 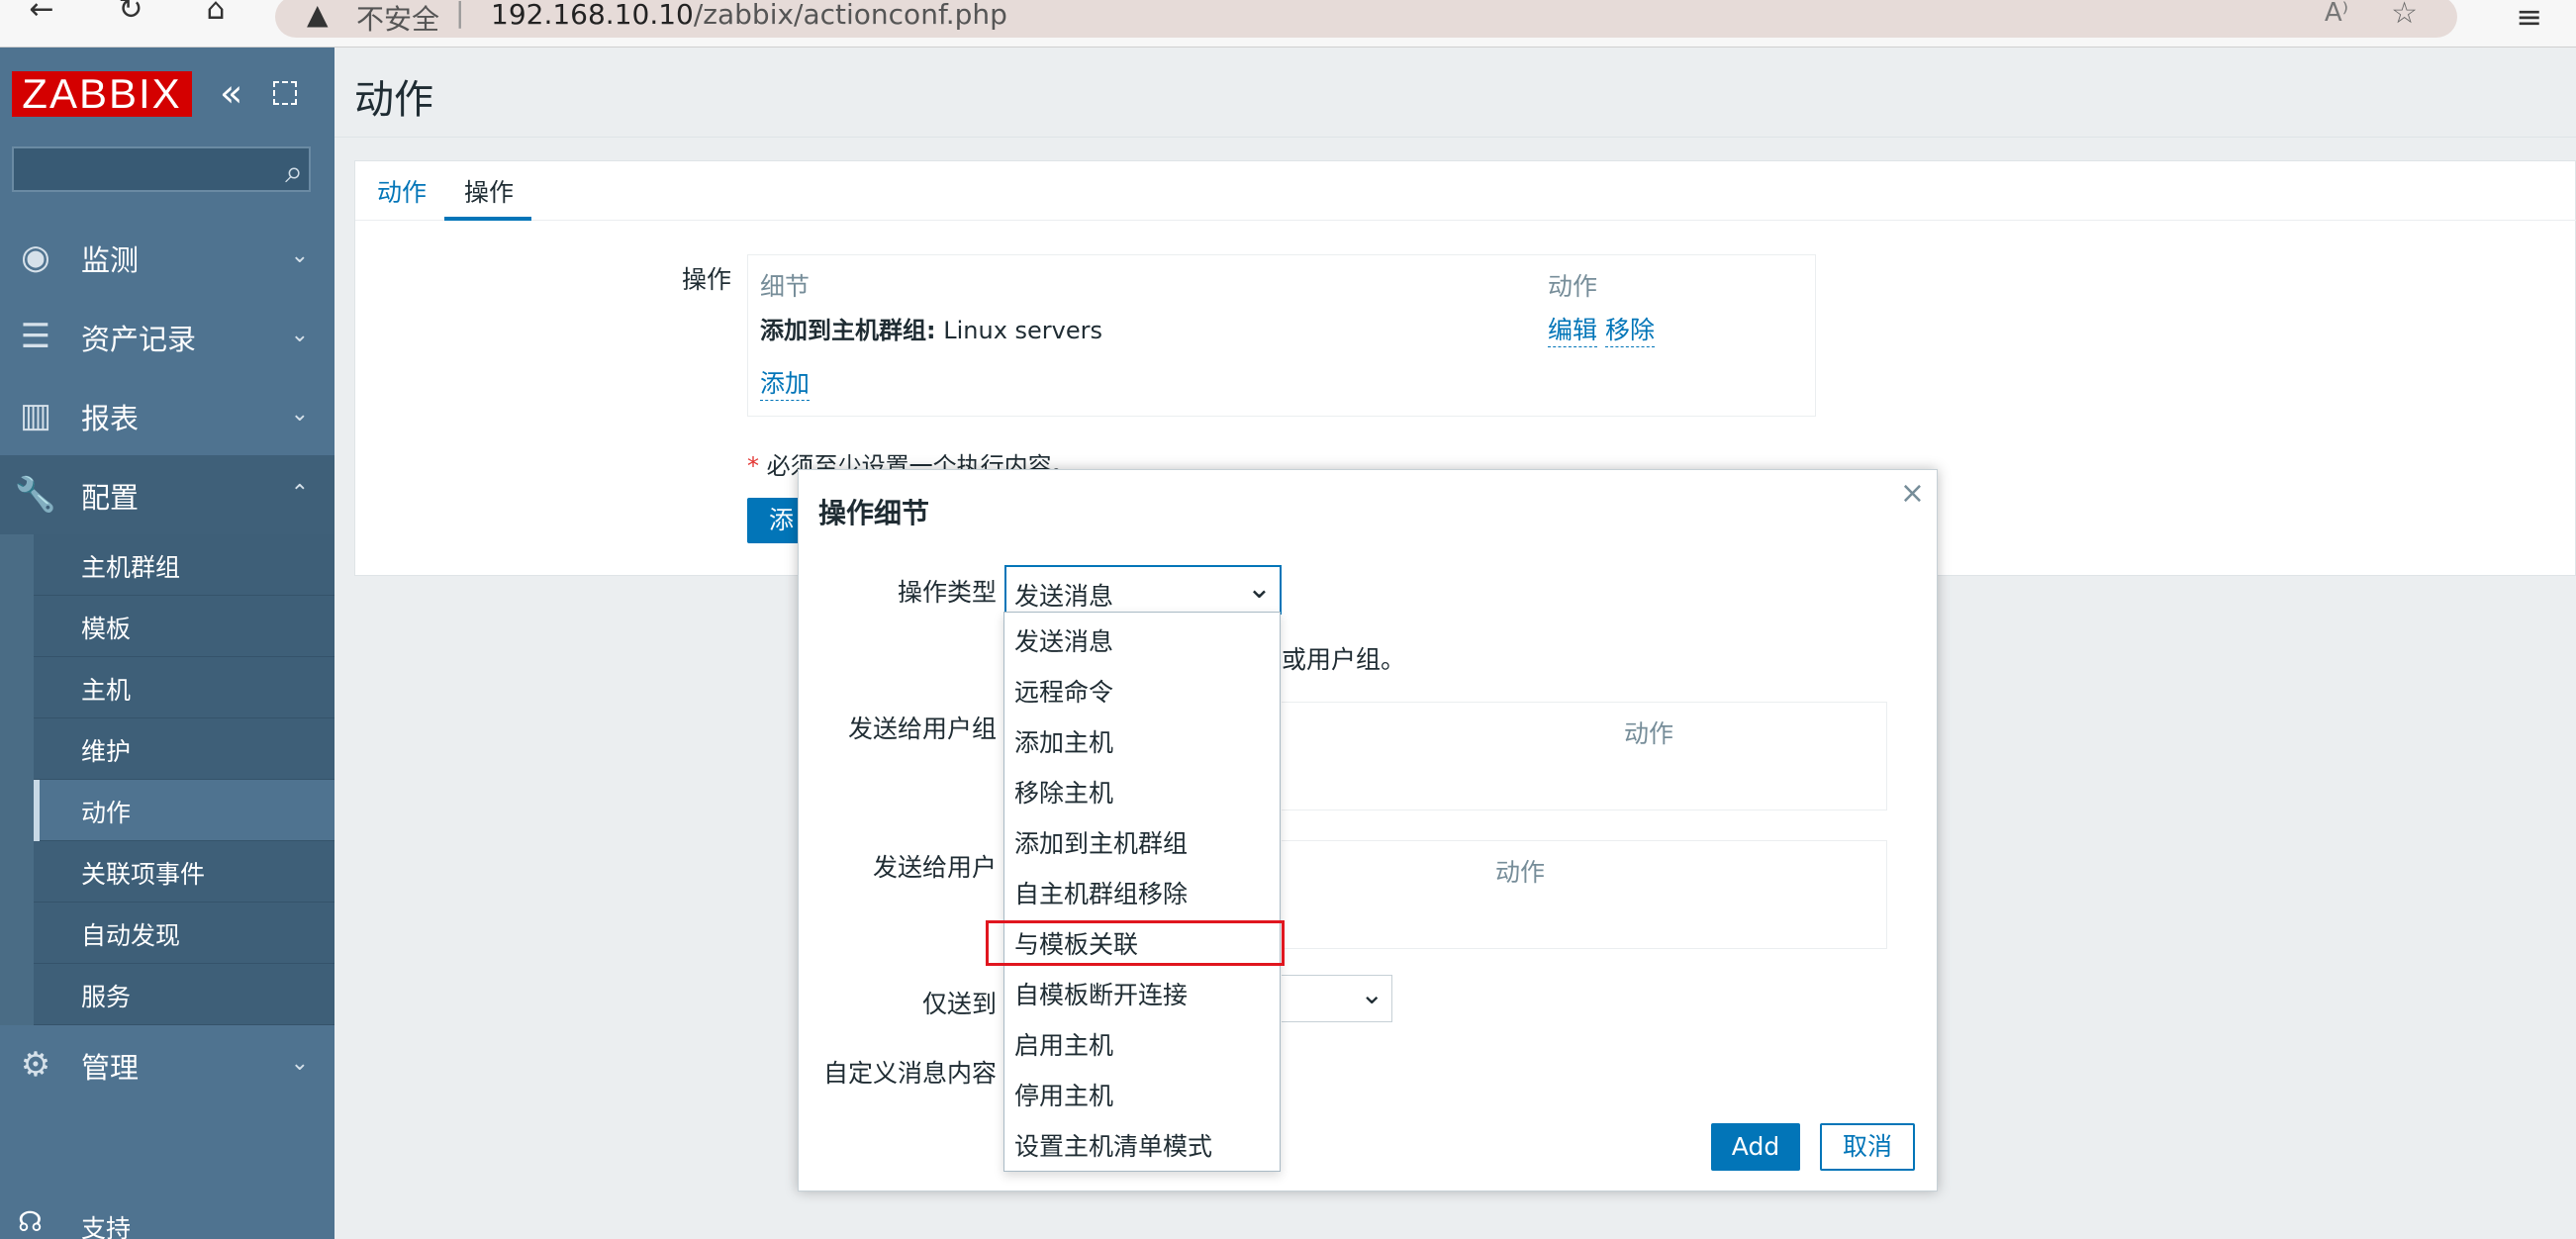 I want to click on tab-bar: 动作 操作, so click(x=1465, y=191).